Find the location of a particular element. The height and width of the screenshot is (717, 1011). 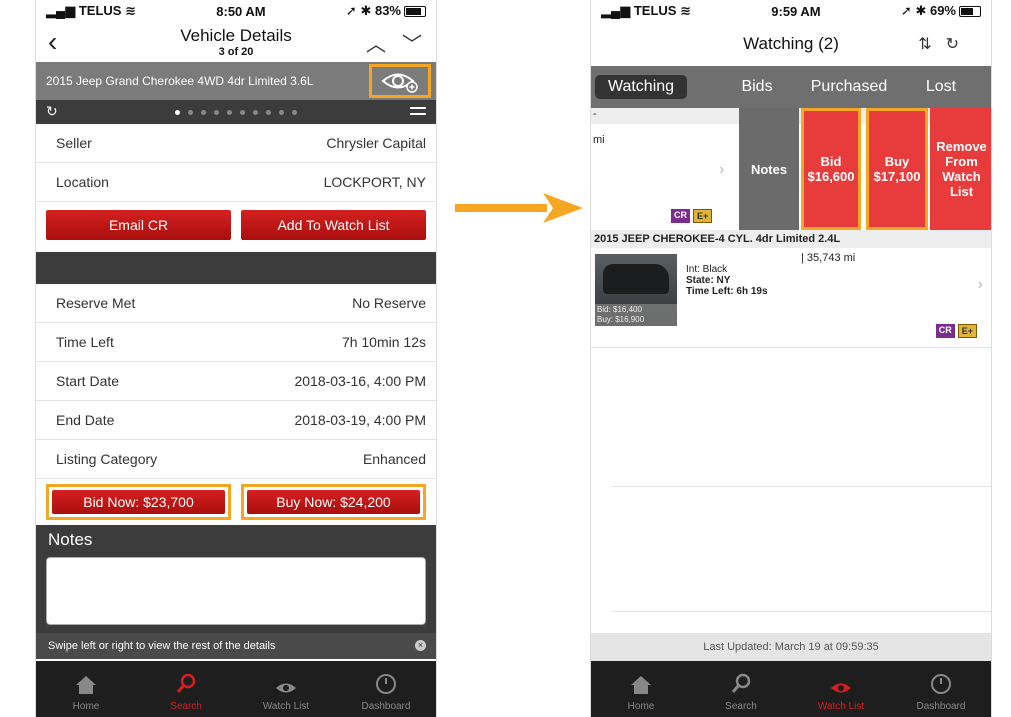

nav-bar: Watching (2) ⇅↻ is located at coordinates (791, 44).